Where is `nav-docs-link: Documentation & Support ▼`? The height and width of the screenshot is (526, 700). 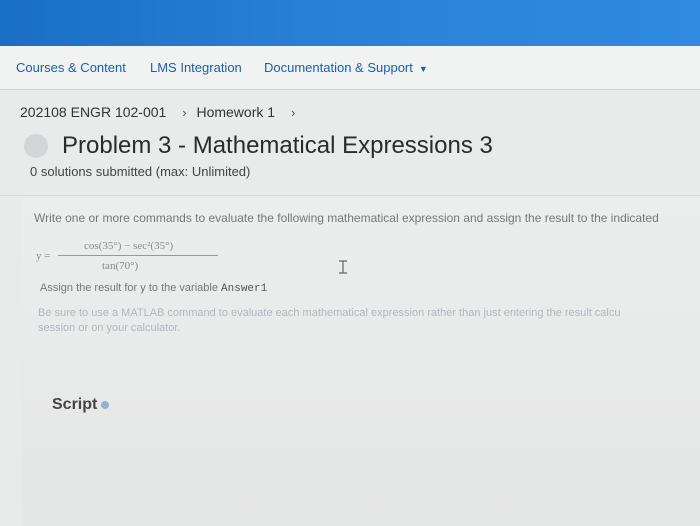 nav-docs-link: Documentation & Support ▼ is located at coordinates (346, 67).